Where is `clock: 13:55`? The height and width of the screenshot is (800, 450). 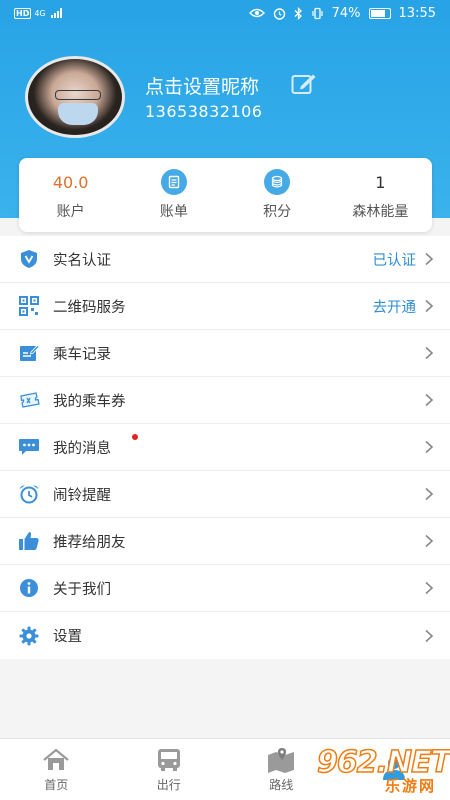
clock: 13:55 is located at coordinates (417, 13).